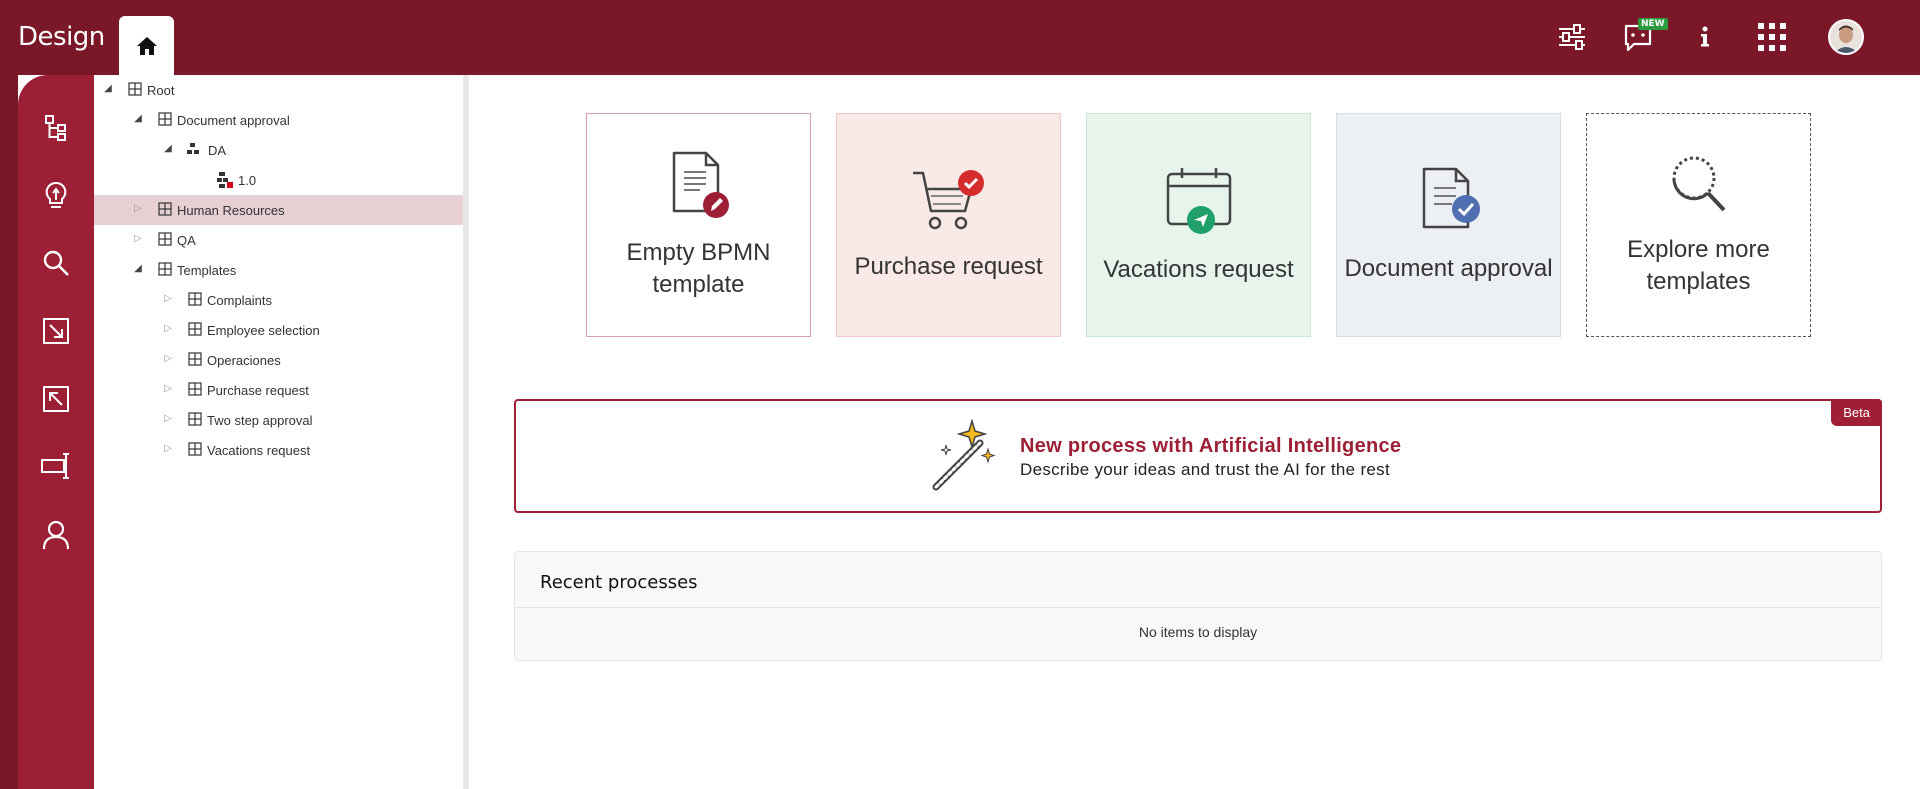  I want to click on import-icon, so click(56, 331).